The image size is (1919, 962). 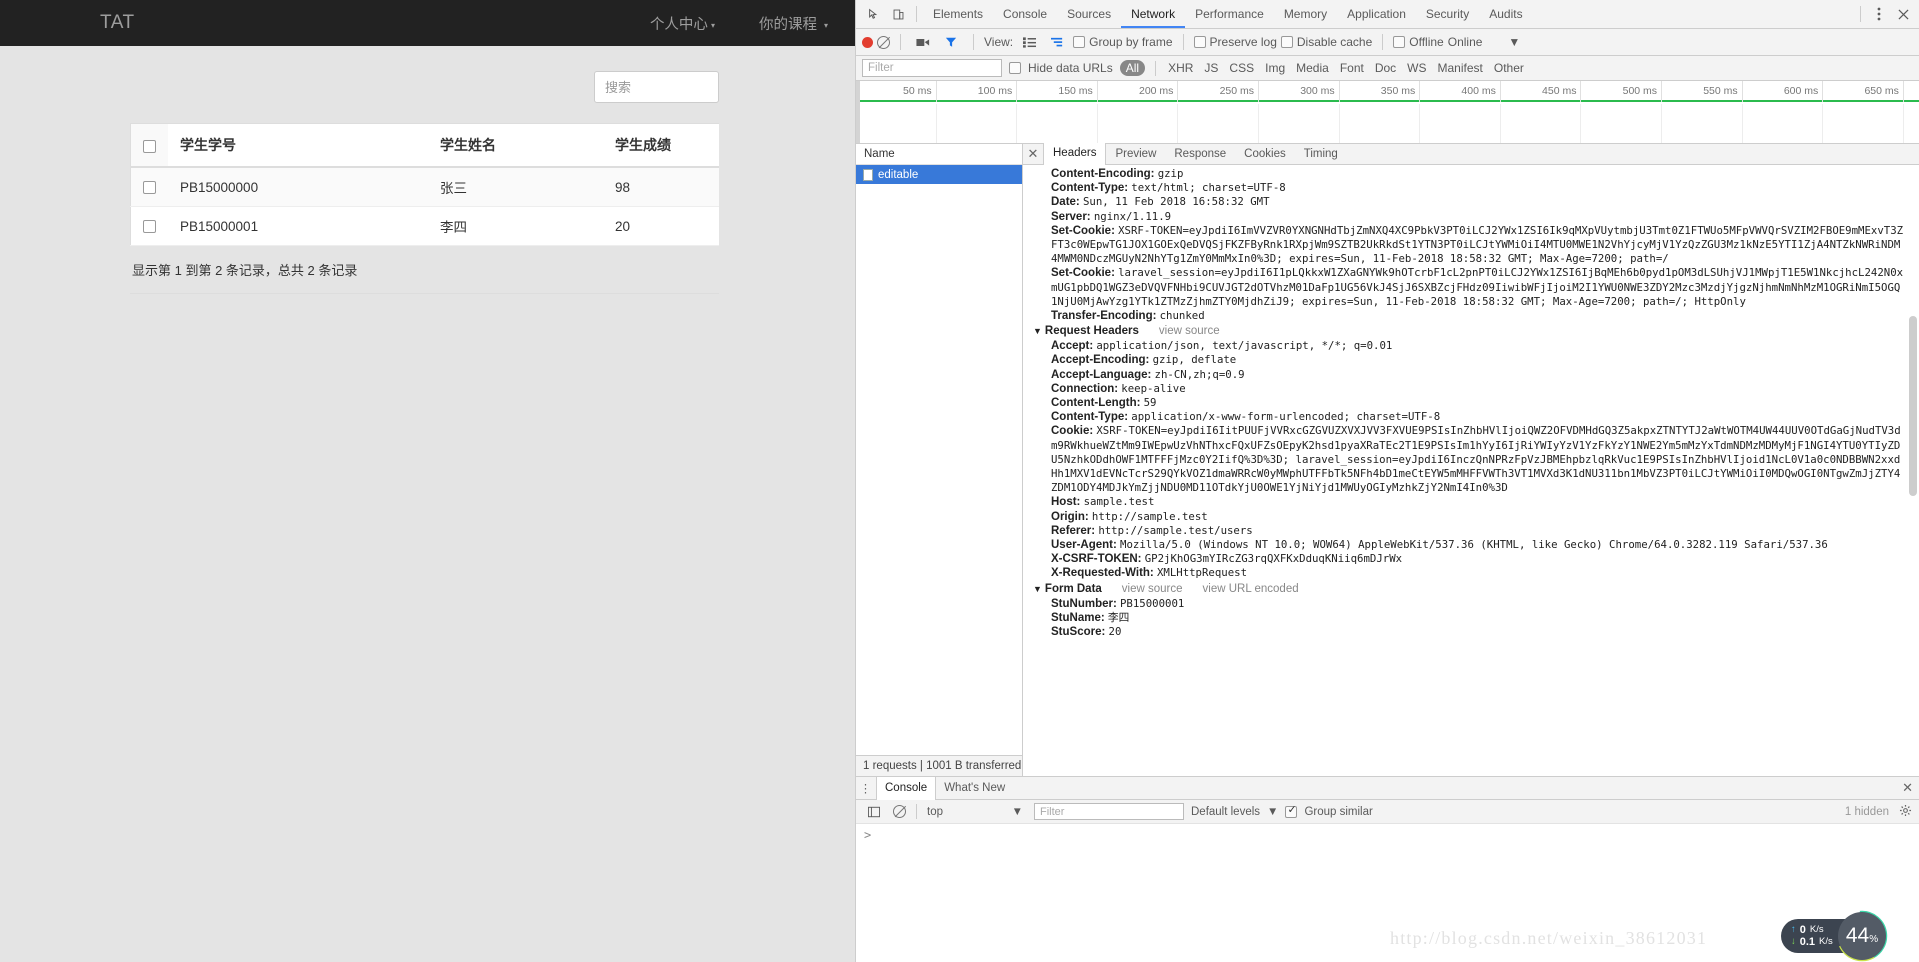 I want to click on detail-tab-preview: Preview, so click(x=1135, y=154).